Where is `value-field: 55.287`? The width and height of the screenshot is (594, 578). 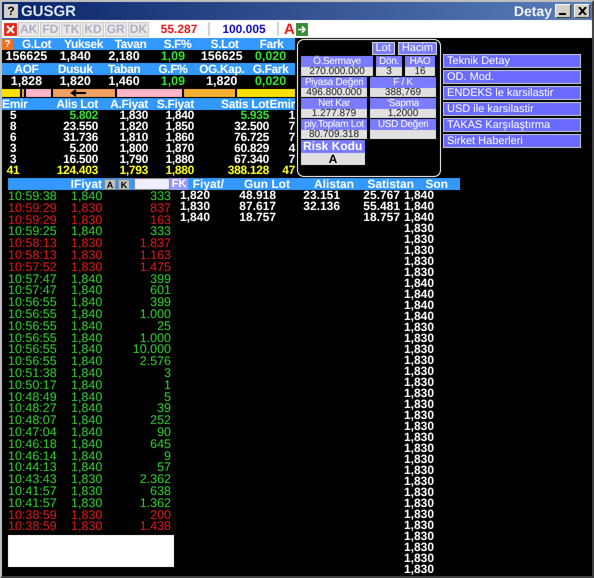 value-field: 55.287 is located at coordinates (180, 29).